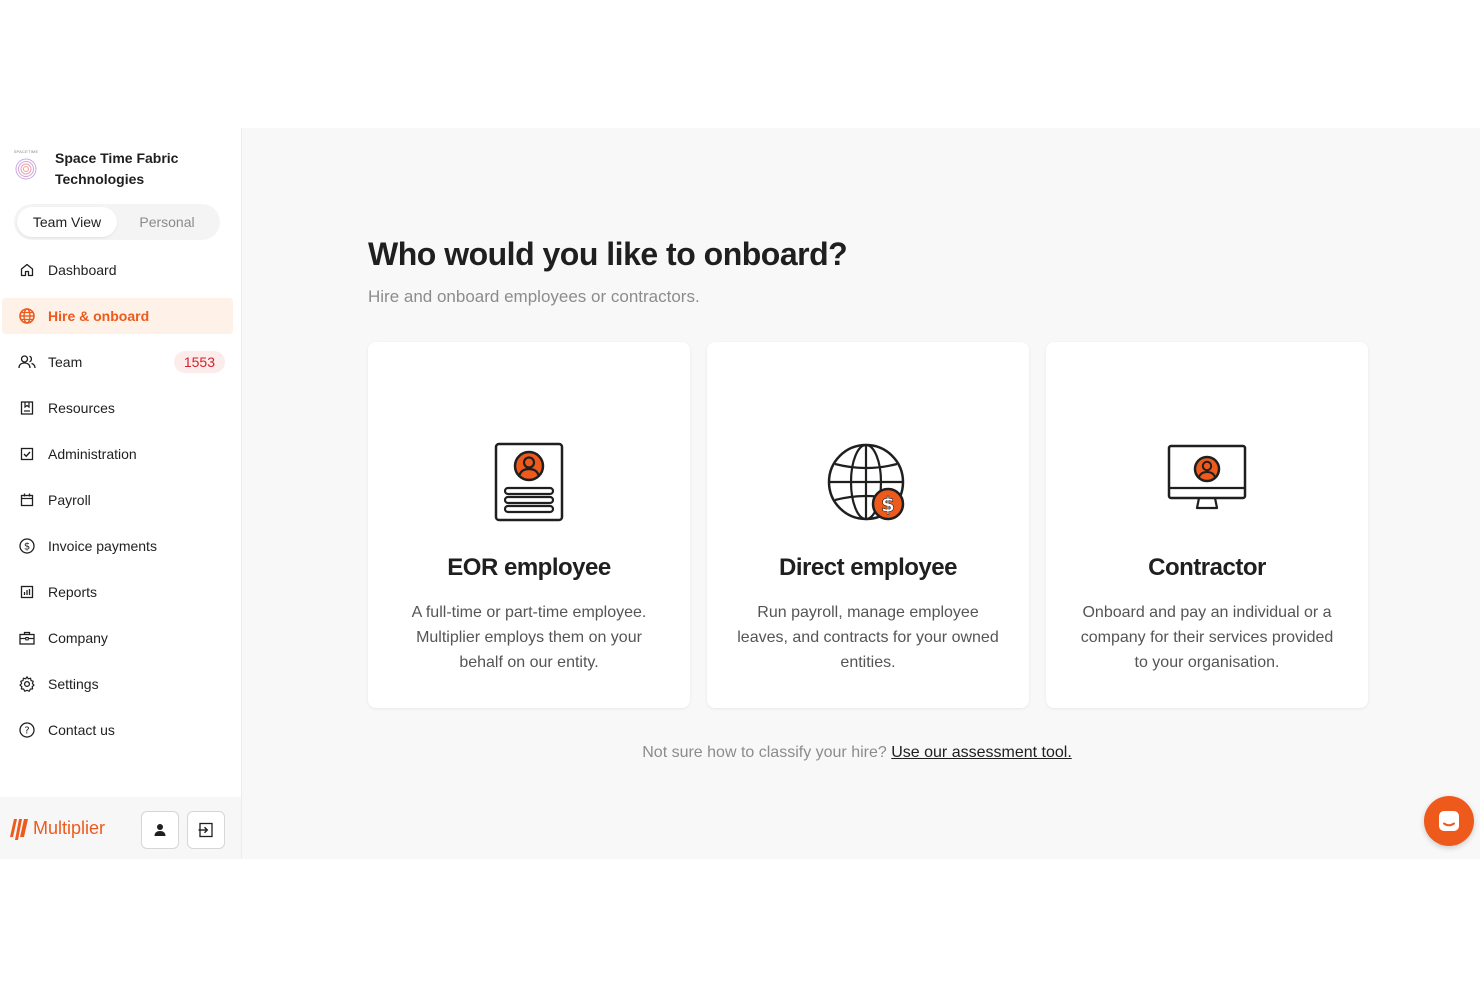 Image resolution: width=1480 pixels, height=987 pixels. Describe the element at coordinates (27, 362) in the screenshot. I see `people-icon` at that location.